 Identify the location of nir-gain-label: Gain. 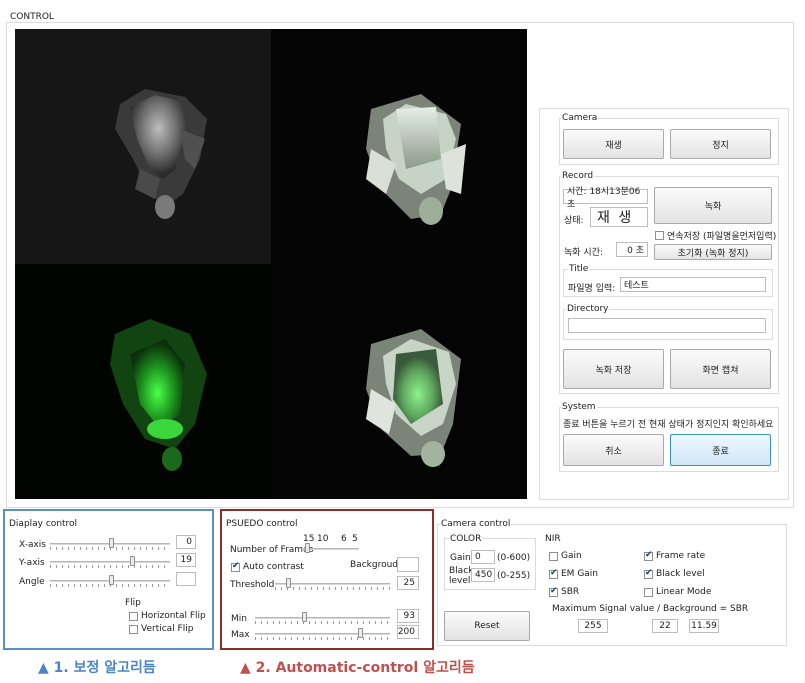
(571, 556).